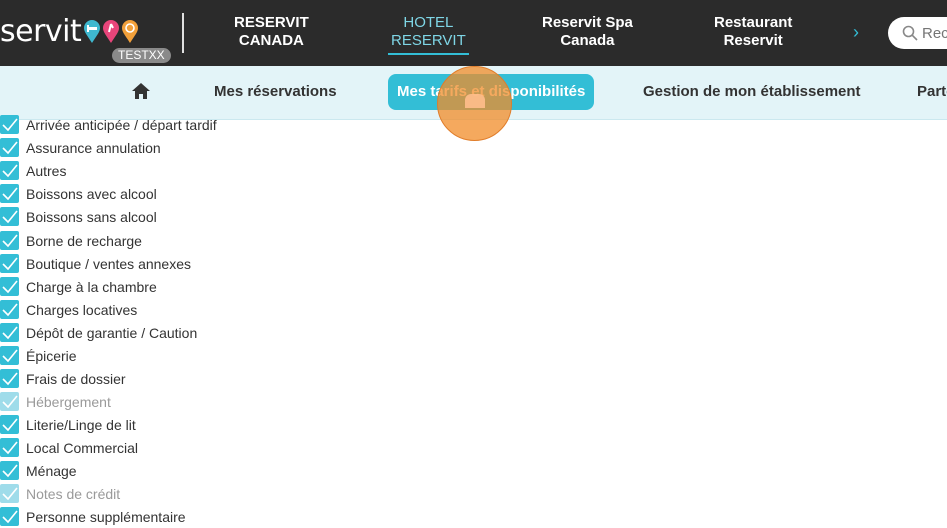  I want to click on active-tab-underline, so click(428, 54).